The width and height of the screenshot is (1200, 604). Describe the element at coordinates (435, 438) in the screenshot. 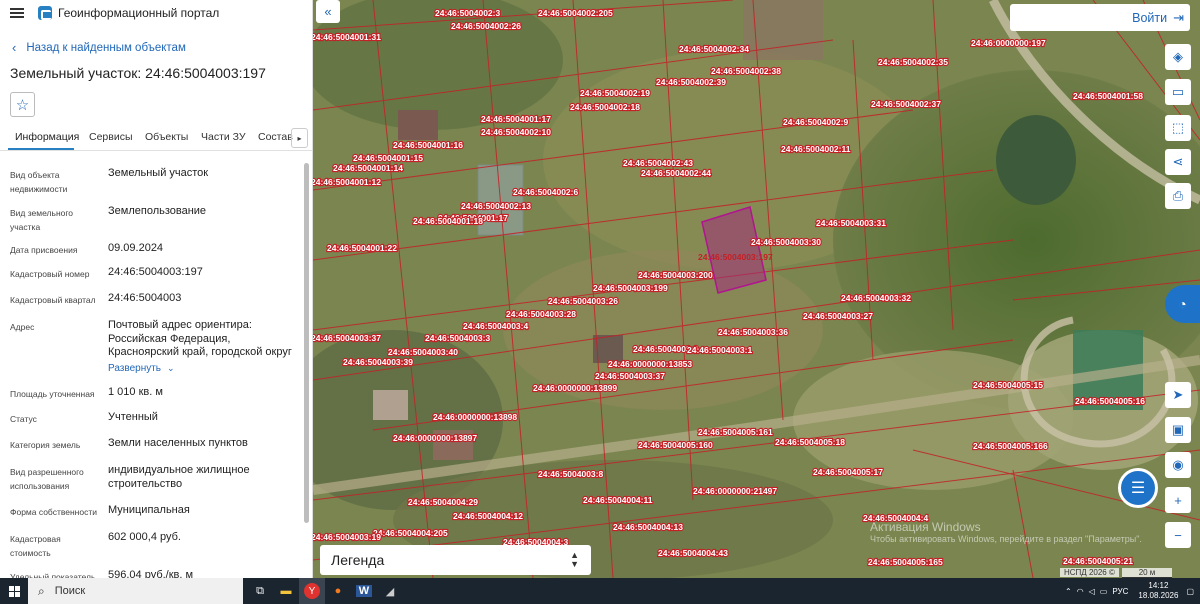

I see `parcel-label: 24:46:0000000:13897` at that location.